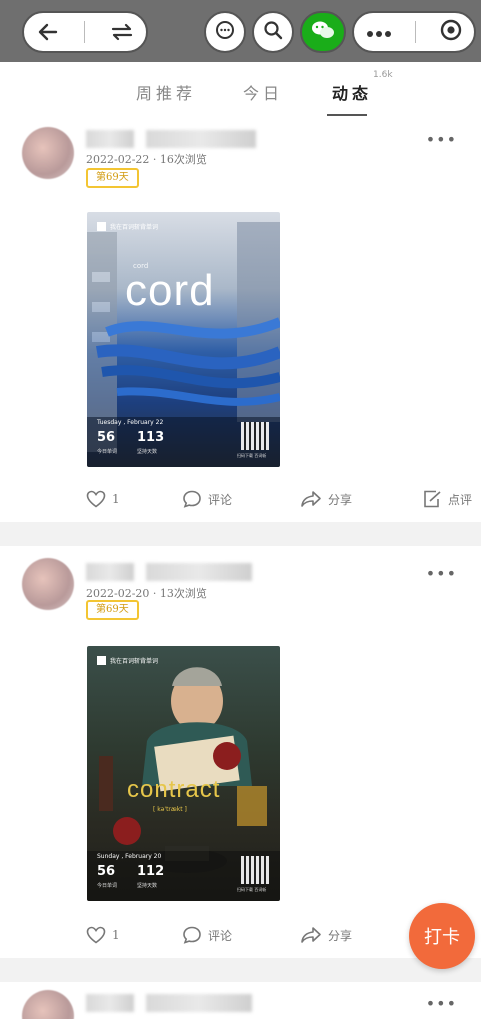  I want to click on chat-bubble-icon, so click(225, 32).